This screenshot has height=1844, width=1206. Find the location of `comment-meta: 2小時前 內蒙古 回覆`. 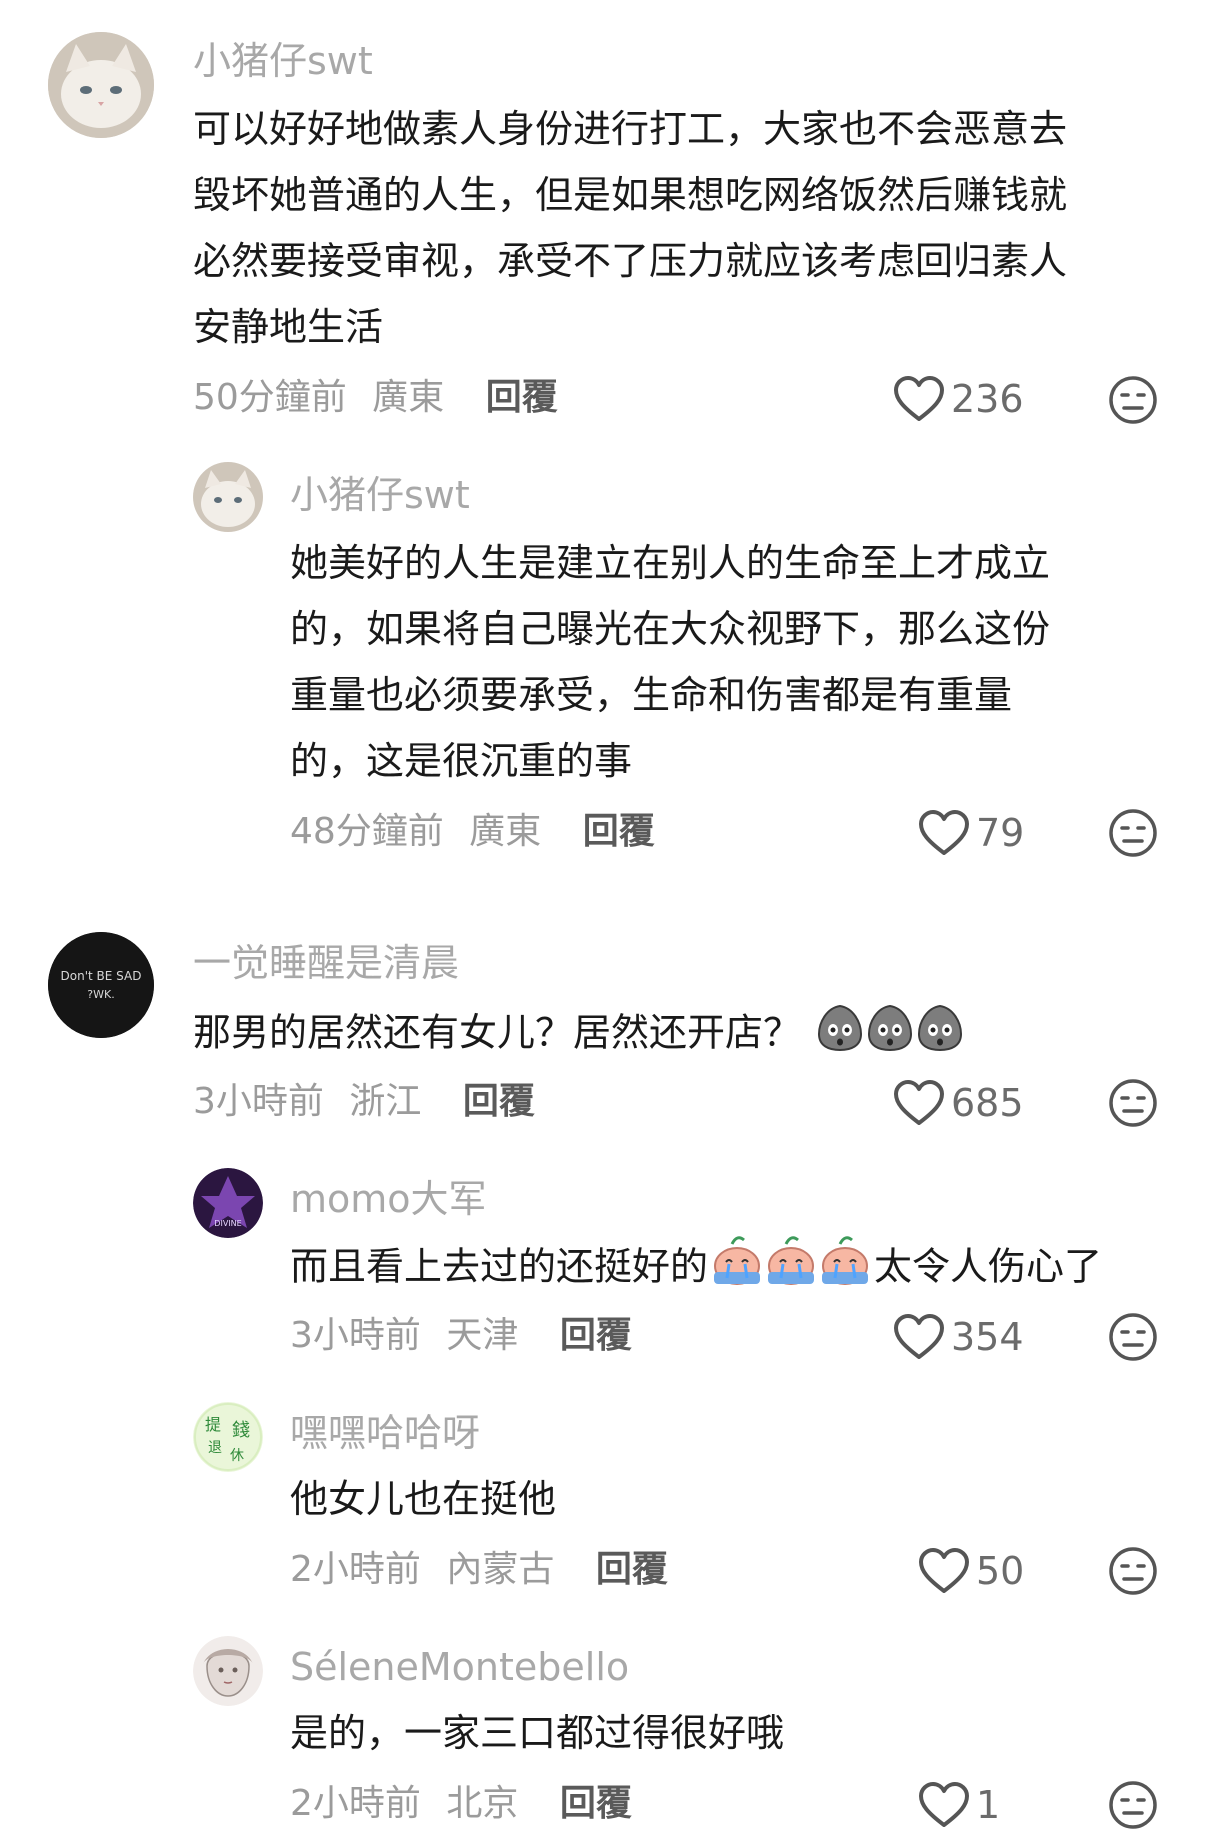

comment-meta: 2小時前 內蒙古 回覆 is located at coordinates (479, 1570).